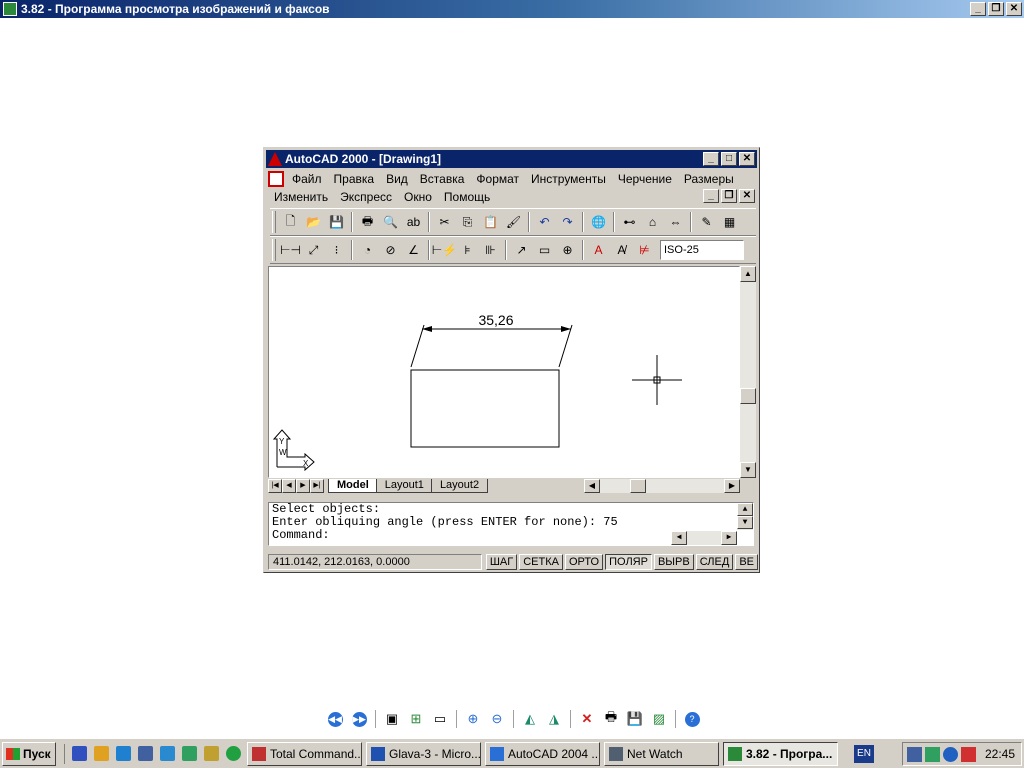  Describe the element at coordinates (711, 159) in the screenshot. I see `acad-minimize-button: _` at that location.